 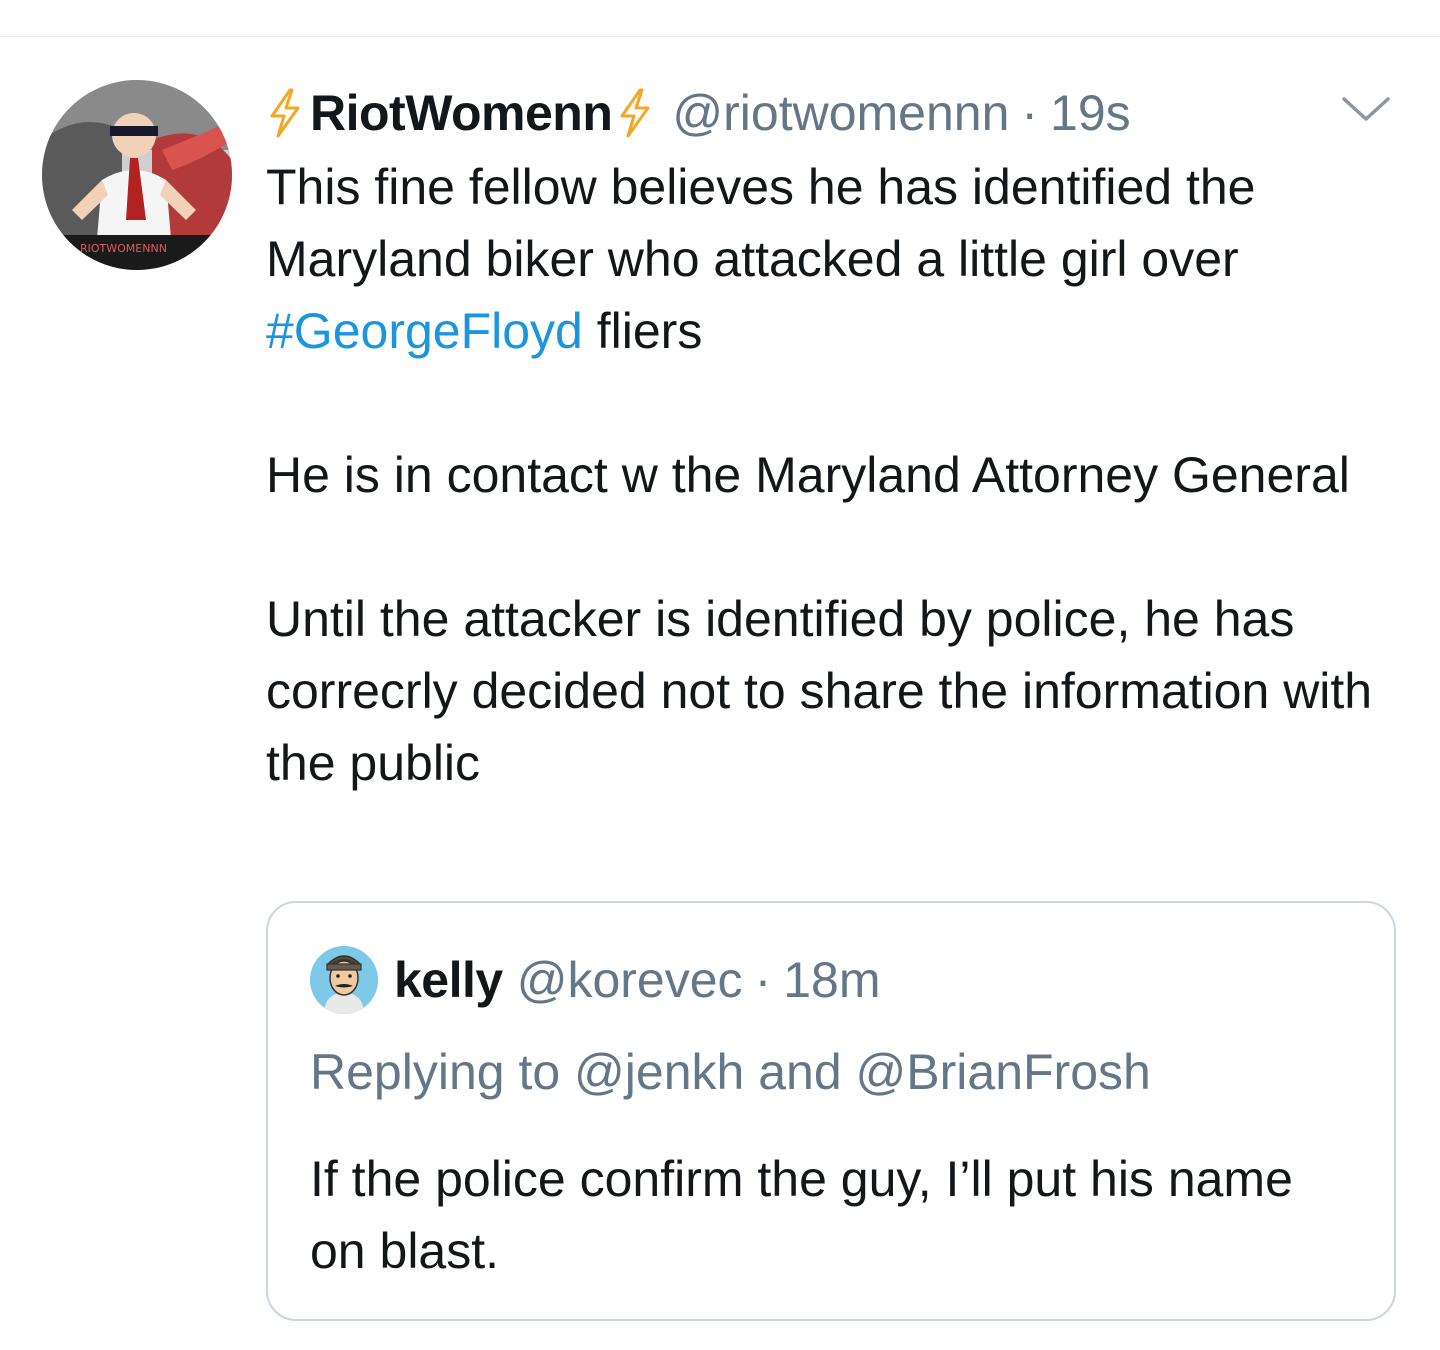 What do you see at coordinates (448, 980) in the screenshot?
I see `quoted-author-display-name: kelly` at bounding box center [448, 980].